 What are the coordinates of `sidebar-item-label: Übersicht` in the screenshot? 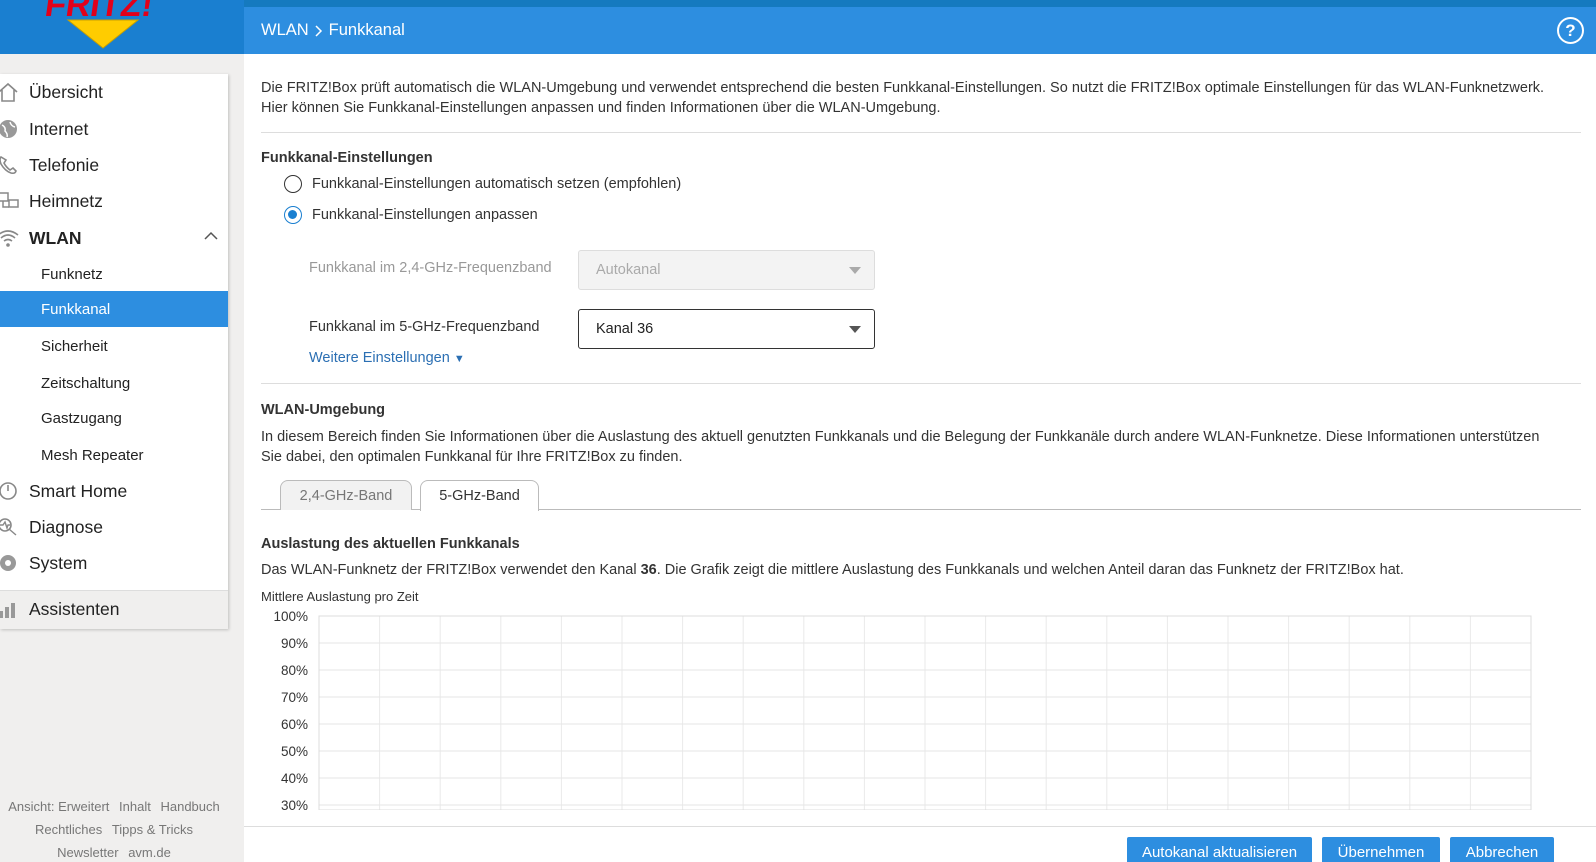 It's located at (66, 91).